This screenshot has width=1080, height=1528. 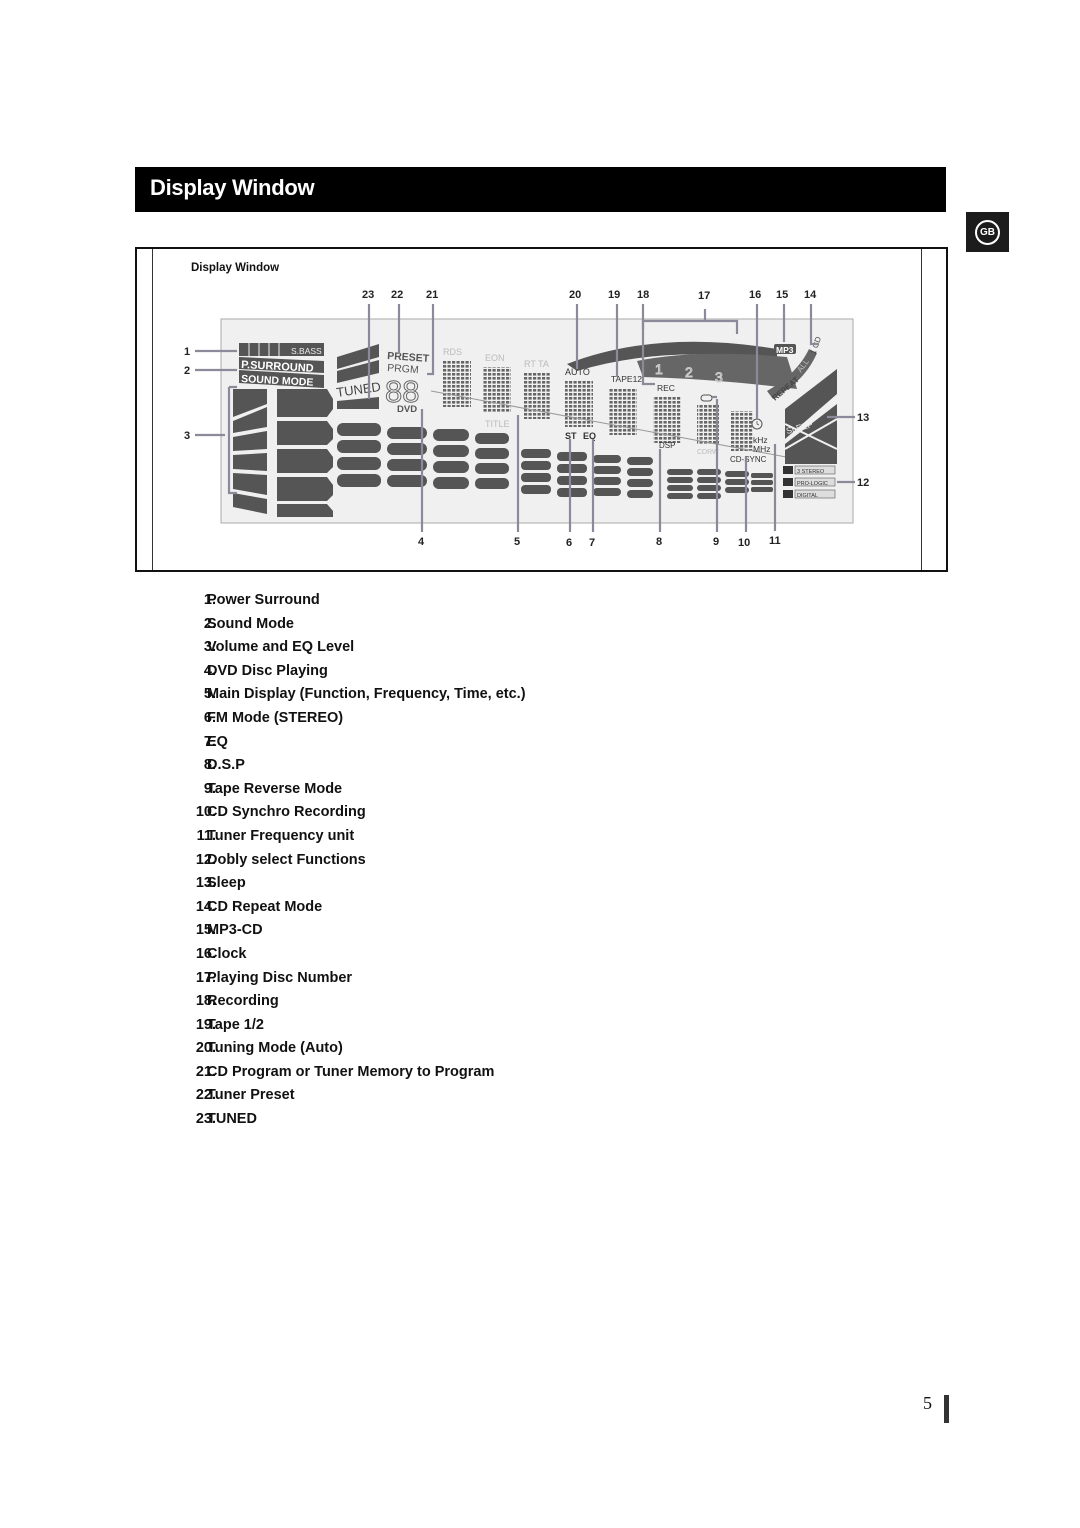 What do you see at coordinates (281, 647) in the screenshot?
I see `legend-label: Volume and EQ Level` at bounding box center [281, 647].